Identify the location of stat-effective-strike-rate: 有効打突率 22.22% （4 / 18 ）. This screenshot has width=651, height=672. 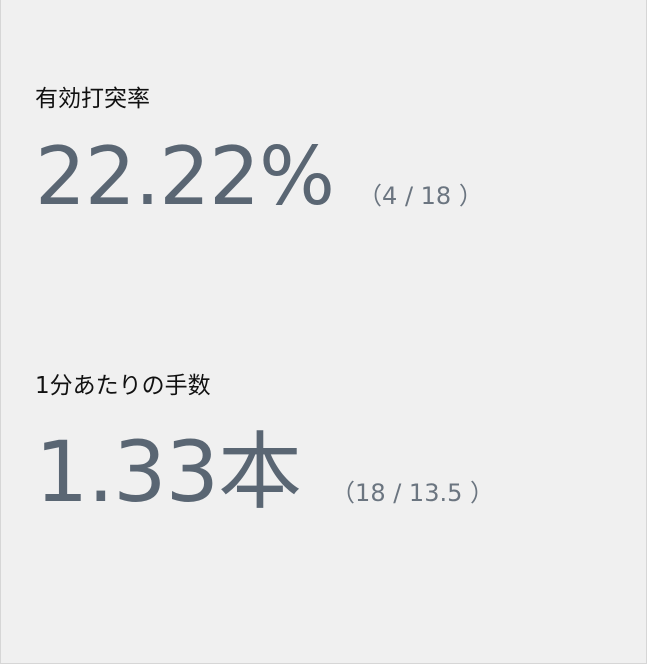
(259, 152).